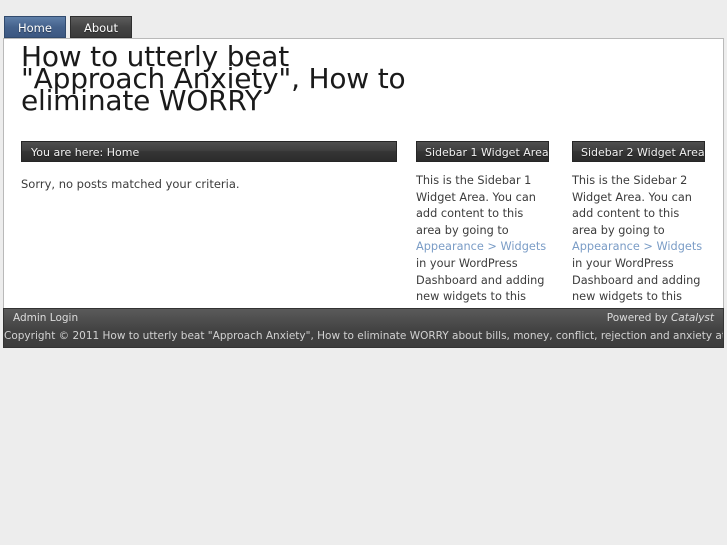 The height and width of the screenshot is (545, 727). I want to click on sidebar-2-title: Sidebar 2 Widget Area, so click(638, 151).